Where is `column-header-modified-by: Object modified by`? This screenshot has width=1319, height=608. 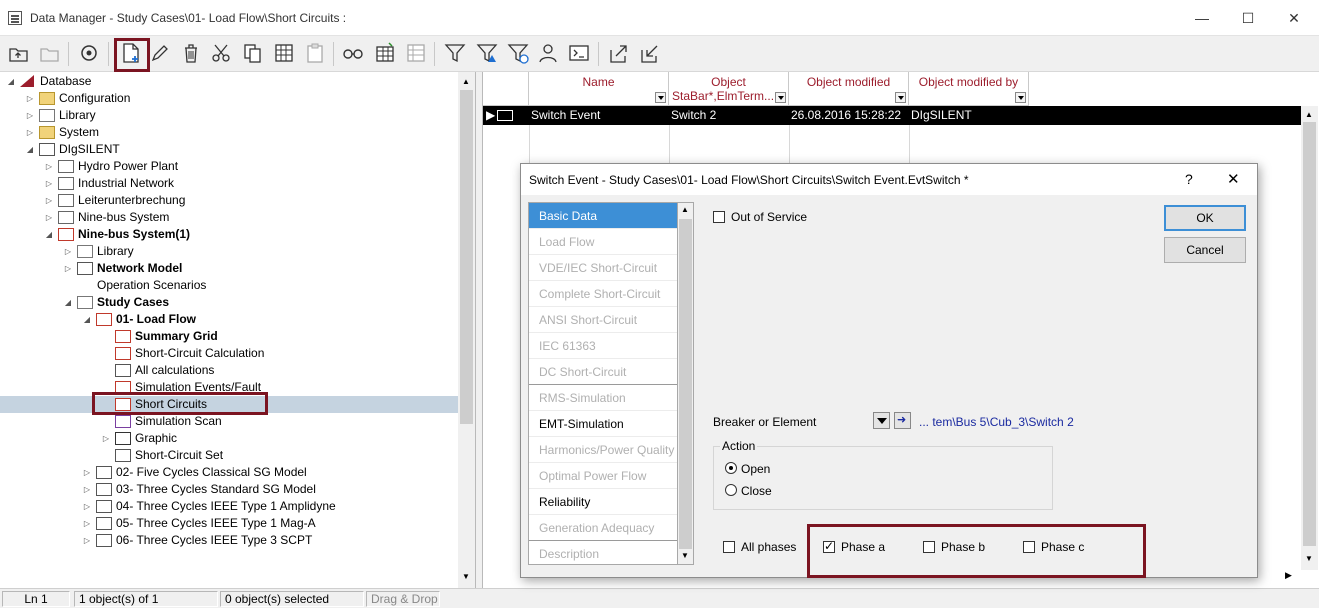
column-header-modified-by: Object modified by is located at coordinates (969, 89).